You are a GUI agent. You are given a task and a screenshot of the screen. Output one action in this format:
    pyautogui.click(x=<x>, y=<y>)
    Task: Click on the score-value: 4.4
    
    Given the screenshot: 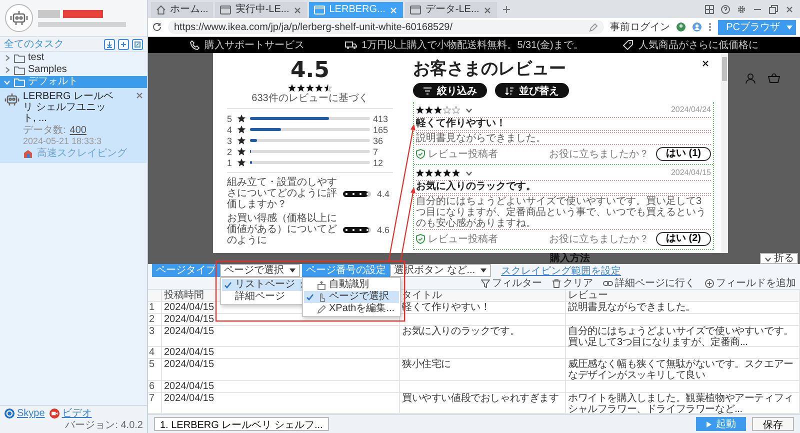 What is the action you would take?
    pyautogui.click(x=384, y=193)
    